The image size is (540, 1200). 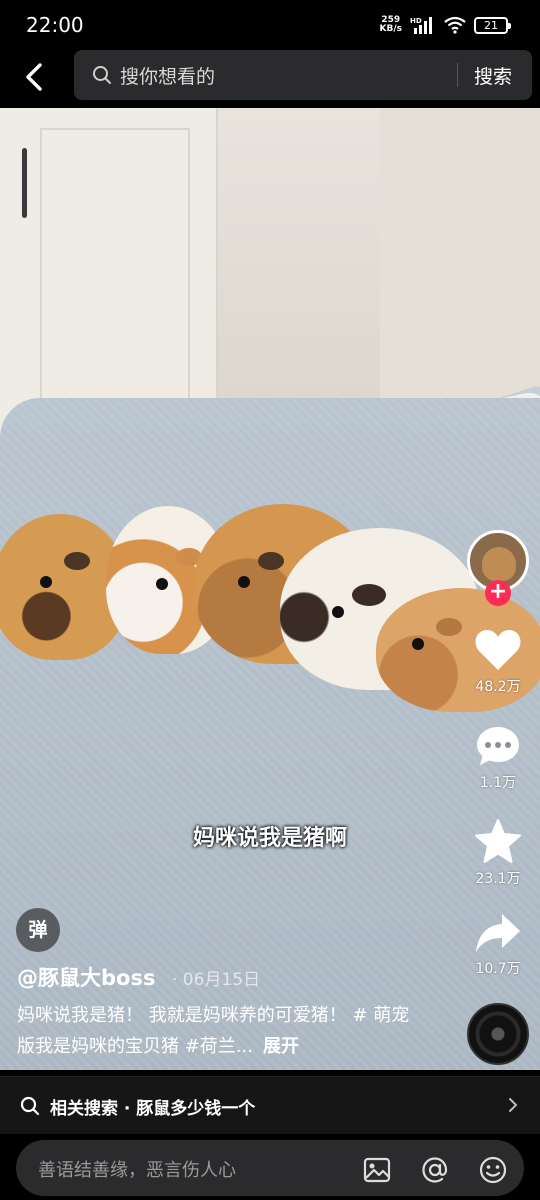 I want to click on heart-icon, so click(x=498, y=650).